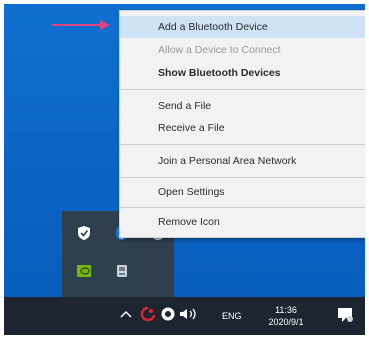  What do you see at coordinates (242, 128) in the screenshot?
I see `menu-item-receive-file: Receive a File` at bounding box center [242, 128].